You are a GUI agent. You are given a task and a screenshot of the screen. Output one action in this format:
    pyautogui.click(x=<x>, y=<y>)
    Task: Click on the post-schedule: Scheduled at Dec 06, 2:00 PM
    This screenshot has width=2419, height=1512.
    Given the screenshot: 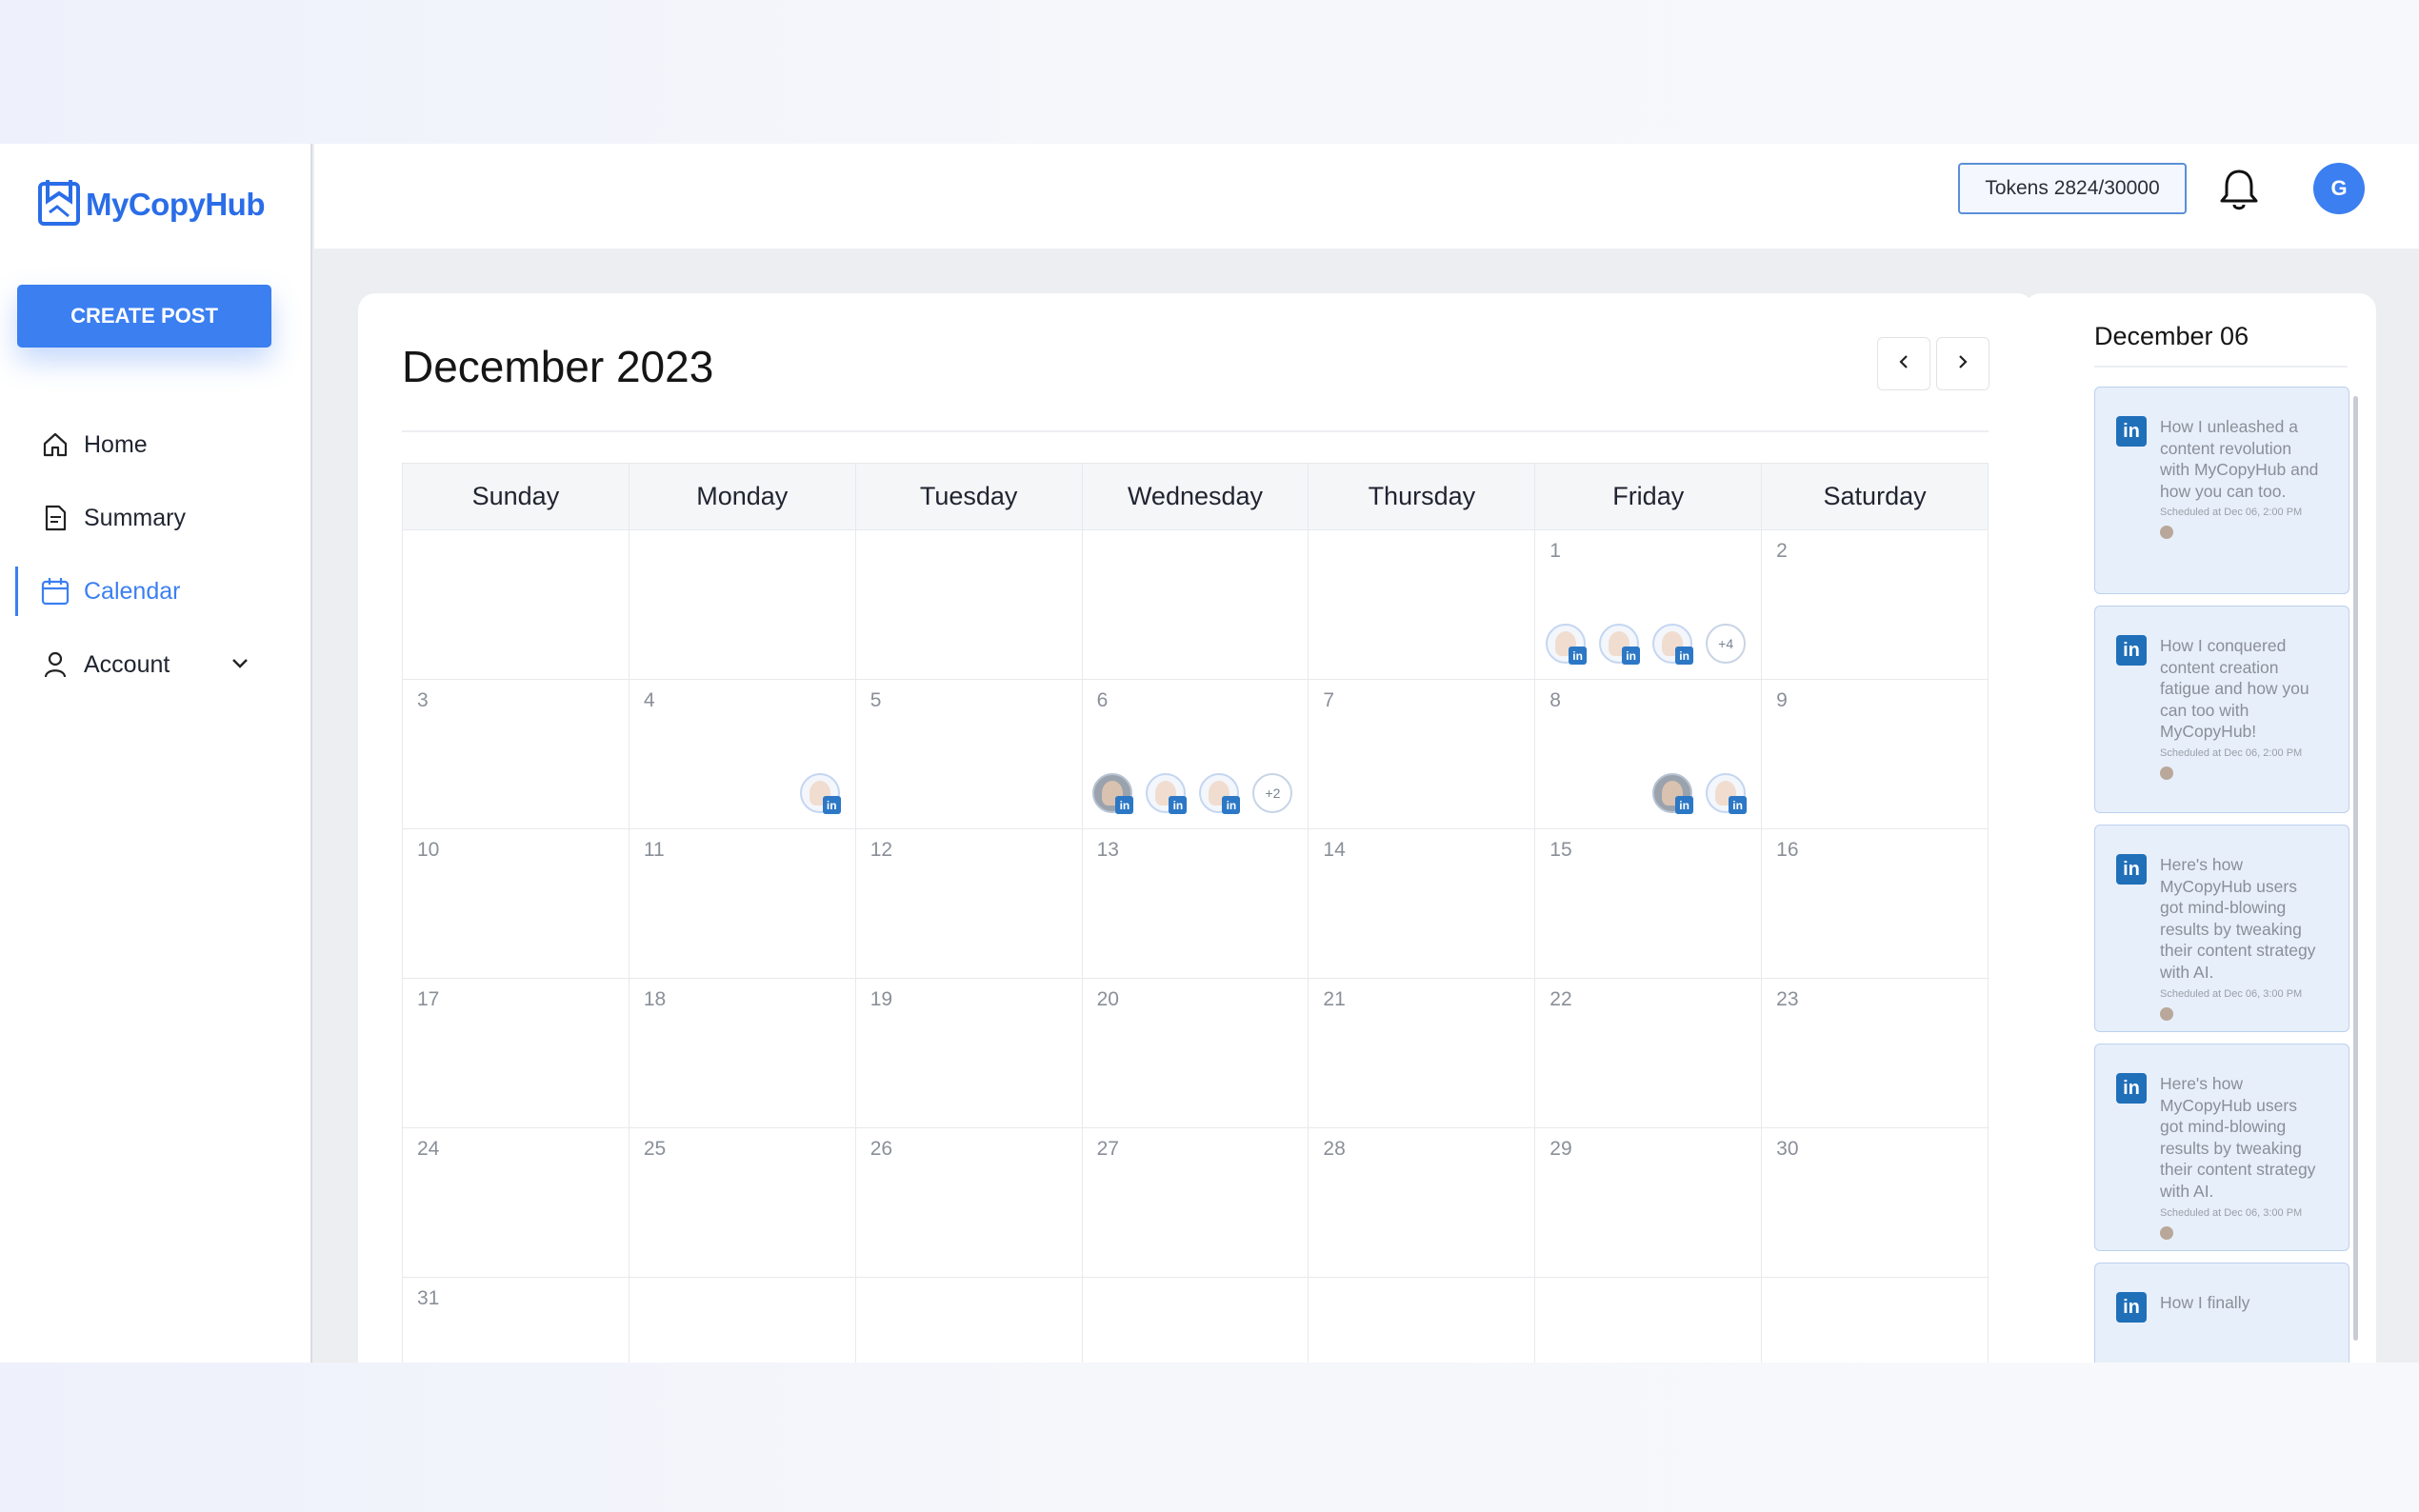 What is the action you would take?
    pyautogui.click(x=2231, y=752)
    